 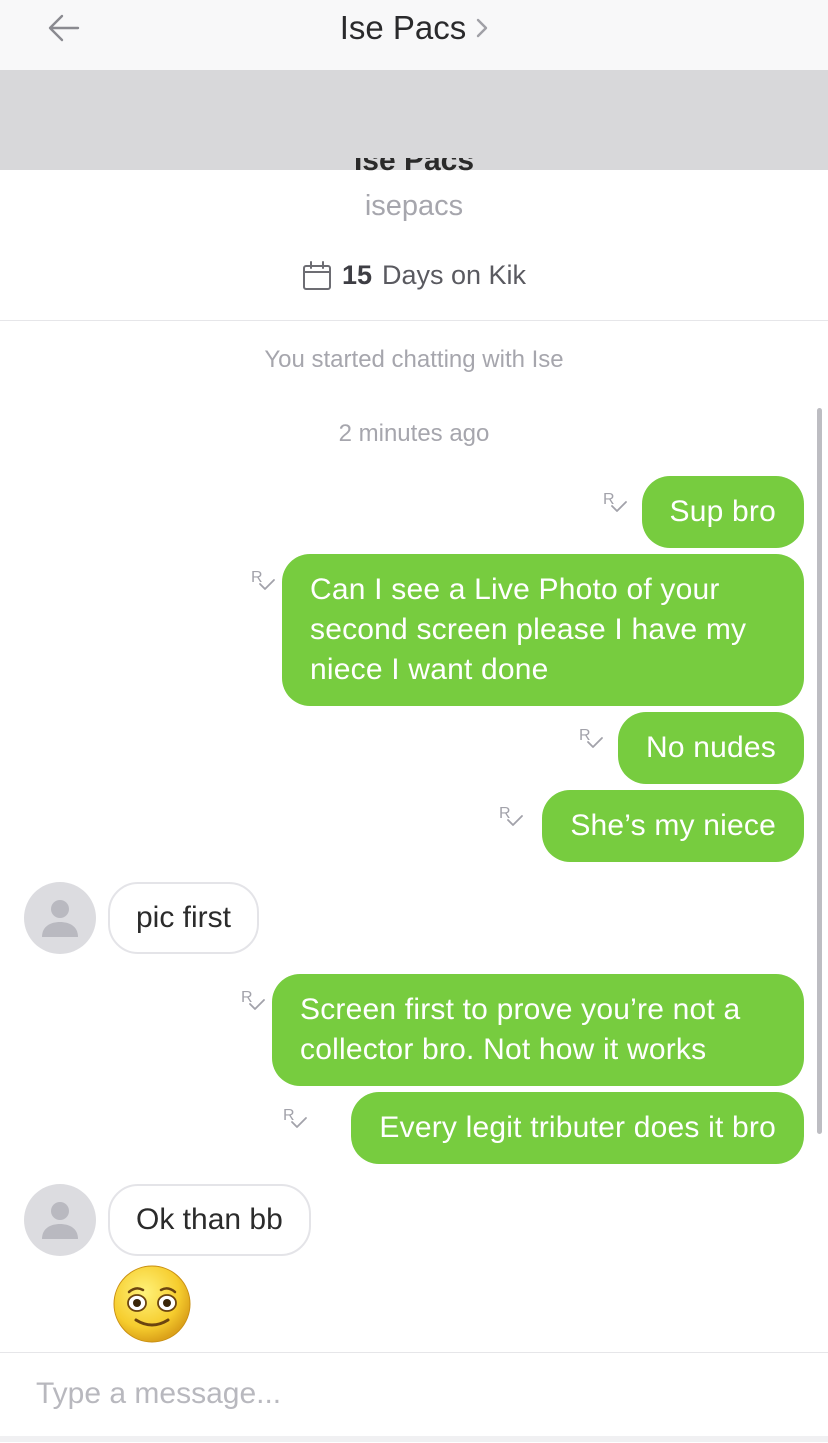 I want to click on message-outgoing: She’s my niece, so click(x=673, y=826).